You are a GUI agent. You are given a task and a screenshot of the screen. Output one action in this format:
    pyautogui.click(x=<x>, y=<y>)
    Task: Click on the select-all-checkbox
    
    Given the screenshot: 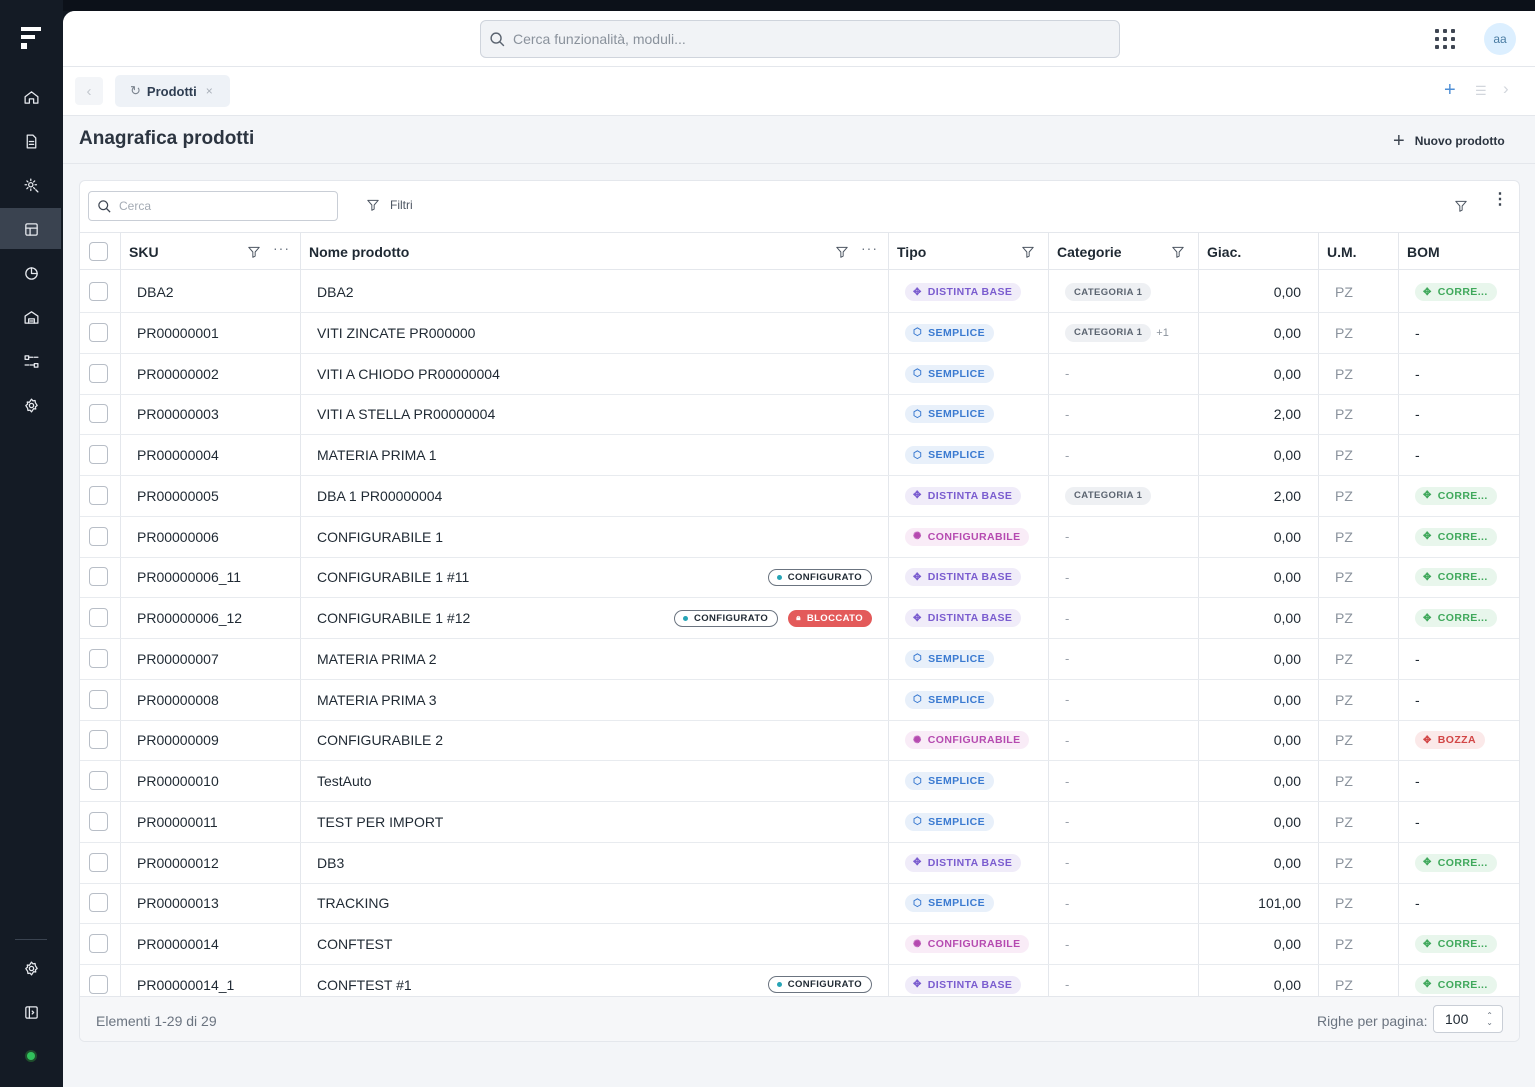 What is the action you would take?
    pyautogui.click(x=98, y=251)
    